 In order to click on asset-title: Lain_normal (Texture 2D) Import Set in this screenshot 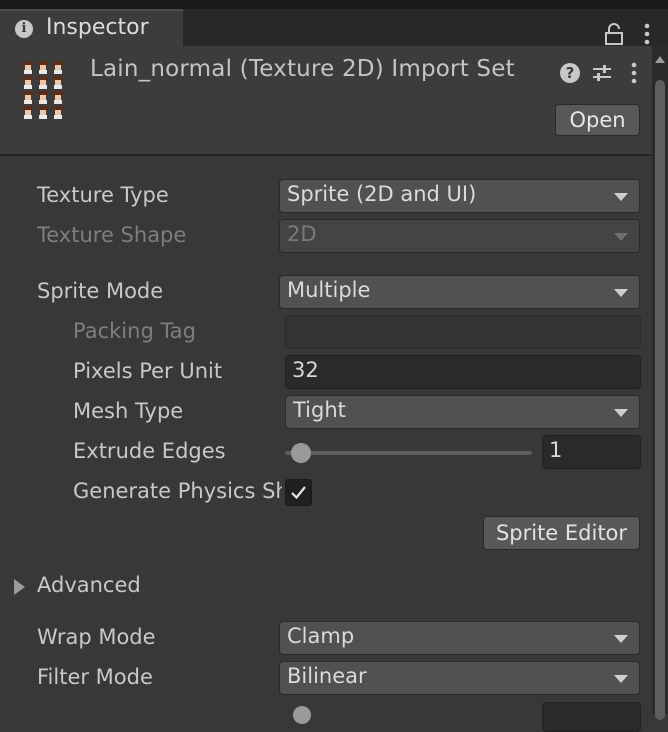, I will do `click(302, 69)`.